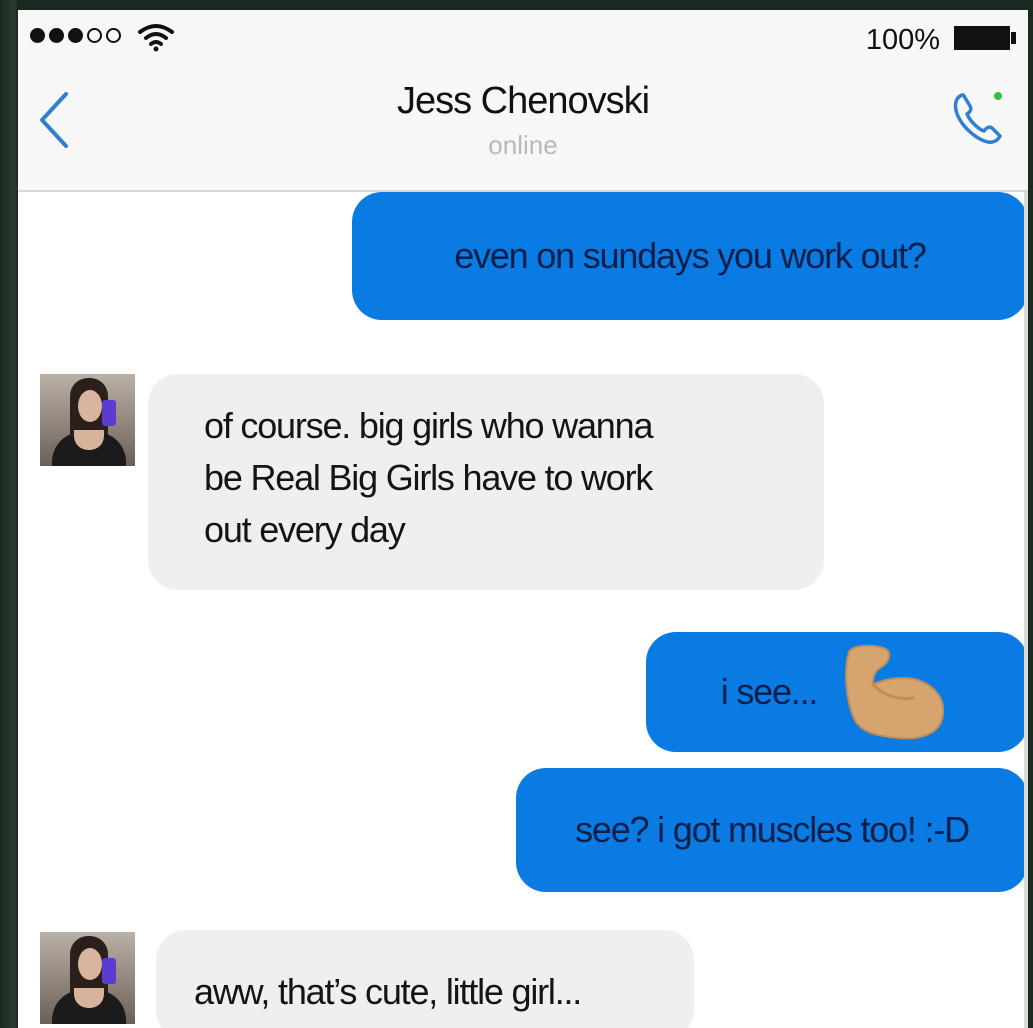 This screenshot has height=1028, width=1033. I want to click on battery-percent: 100%, so click(902, 40).